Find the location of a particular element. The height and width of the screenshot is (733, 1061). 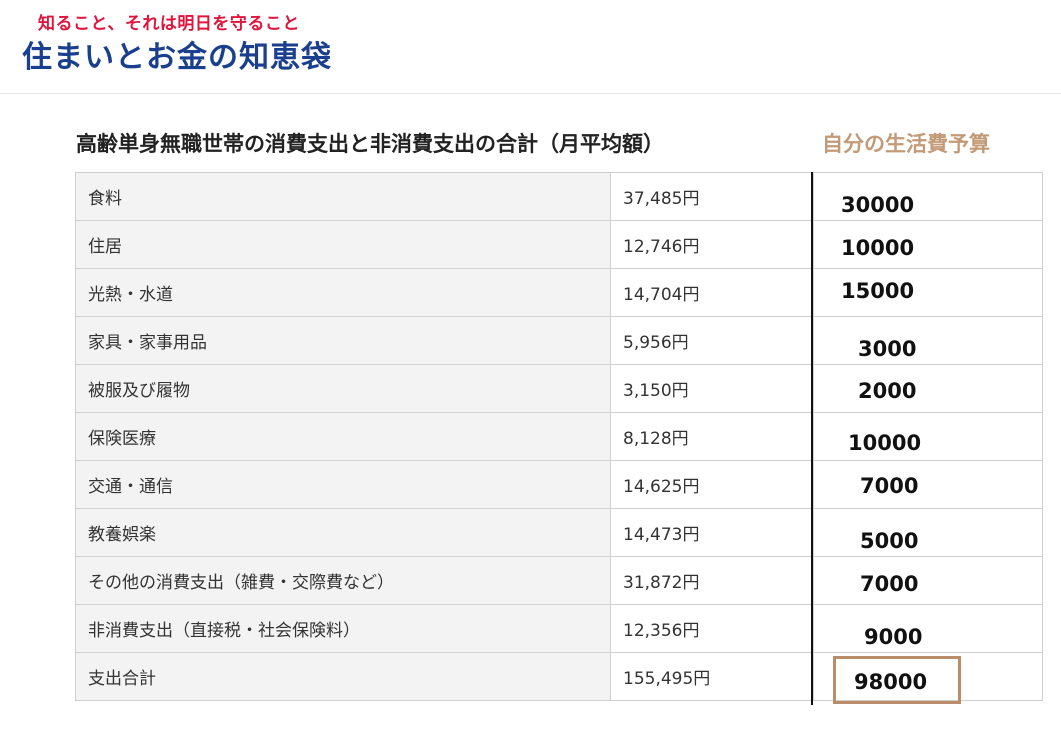

category-cell: 保険医療 is located at coordinates (343, 436).